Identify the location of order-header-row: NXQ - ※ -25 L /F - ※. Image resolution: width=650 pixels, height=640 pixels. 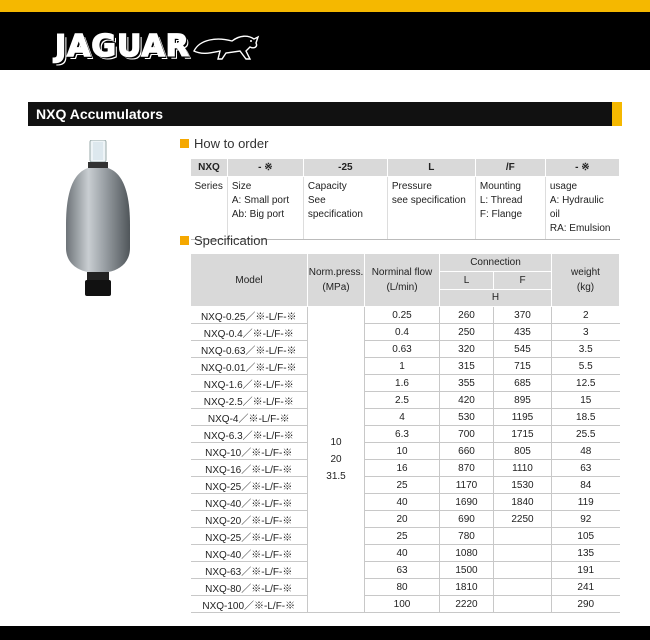
(405, 167).